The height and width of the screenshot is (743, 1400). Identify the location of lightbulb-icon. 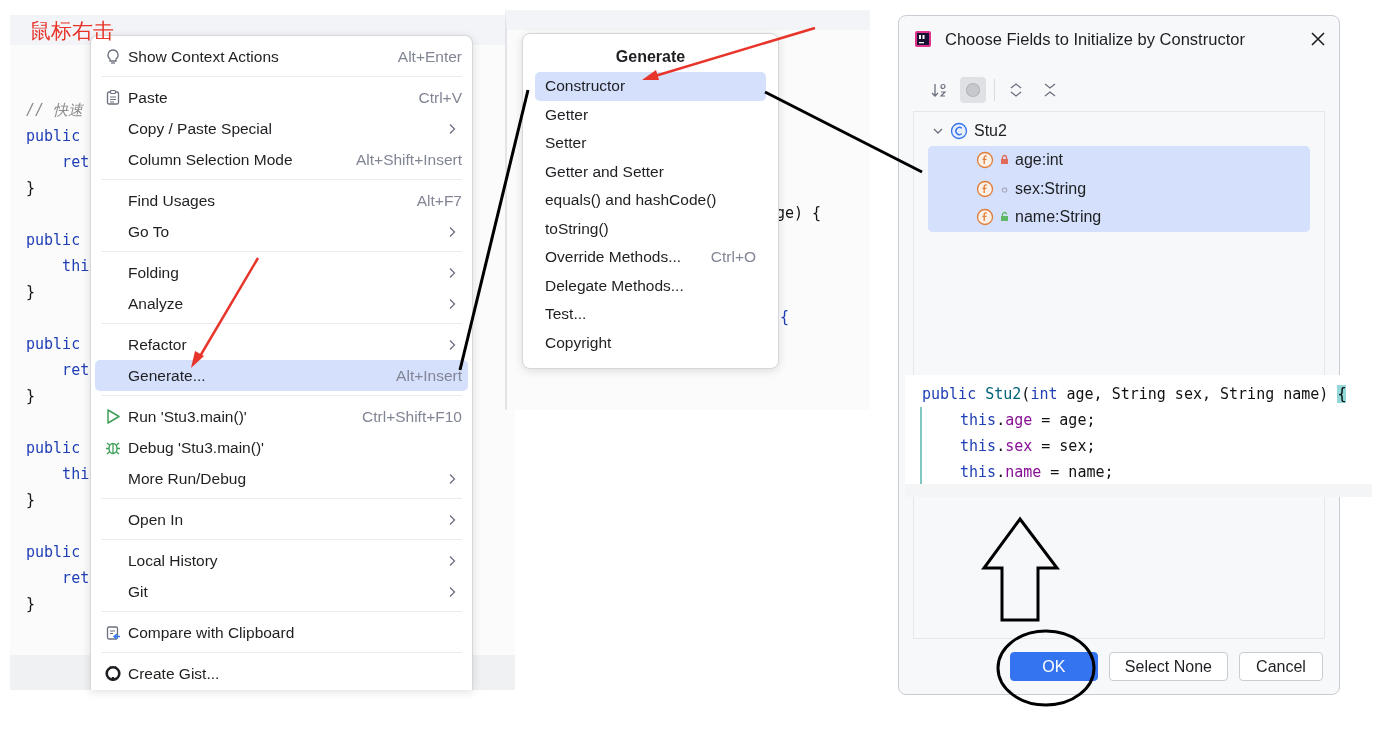
(113, 56).